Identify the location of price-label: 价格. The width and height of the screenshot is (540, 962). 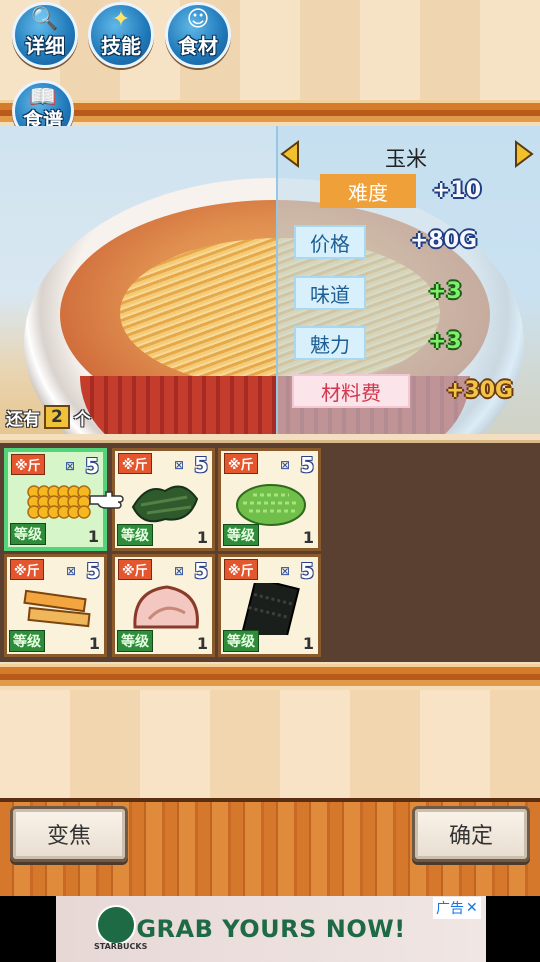
(330, 242).